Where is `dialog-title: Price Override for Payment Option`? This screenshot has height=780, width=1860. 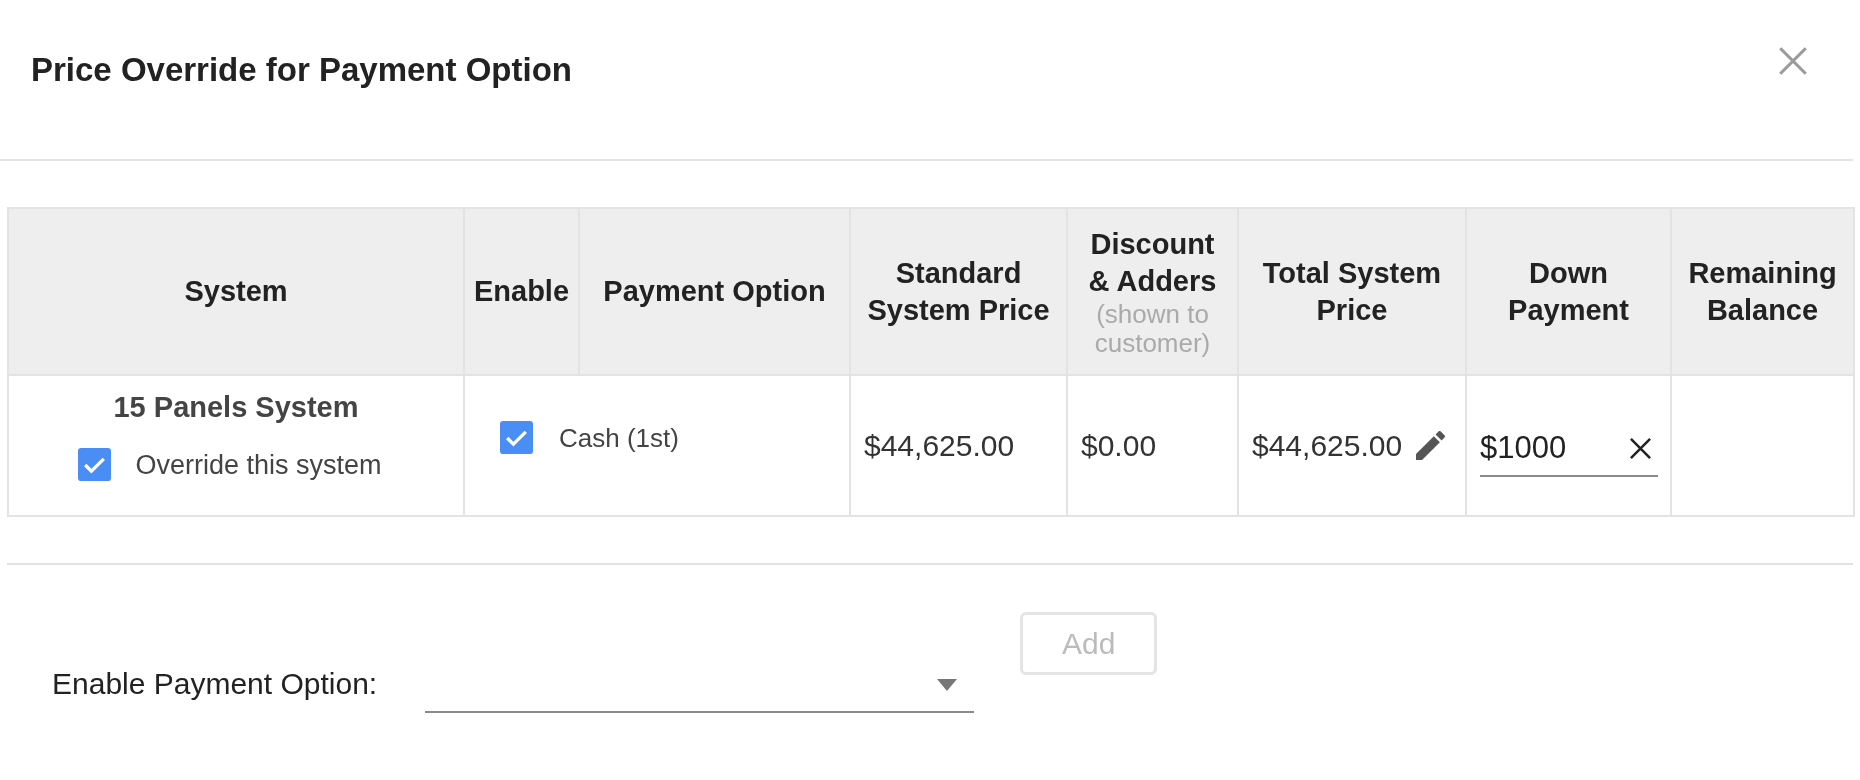 dialog-title: Price Override for Payment Option is located at coordinates (301, 70).